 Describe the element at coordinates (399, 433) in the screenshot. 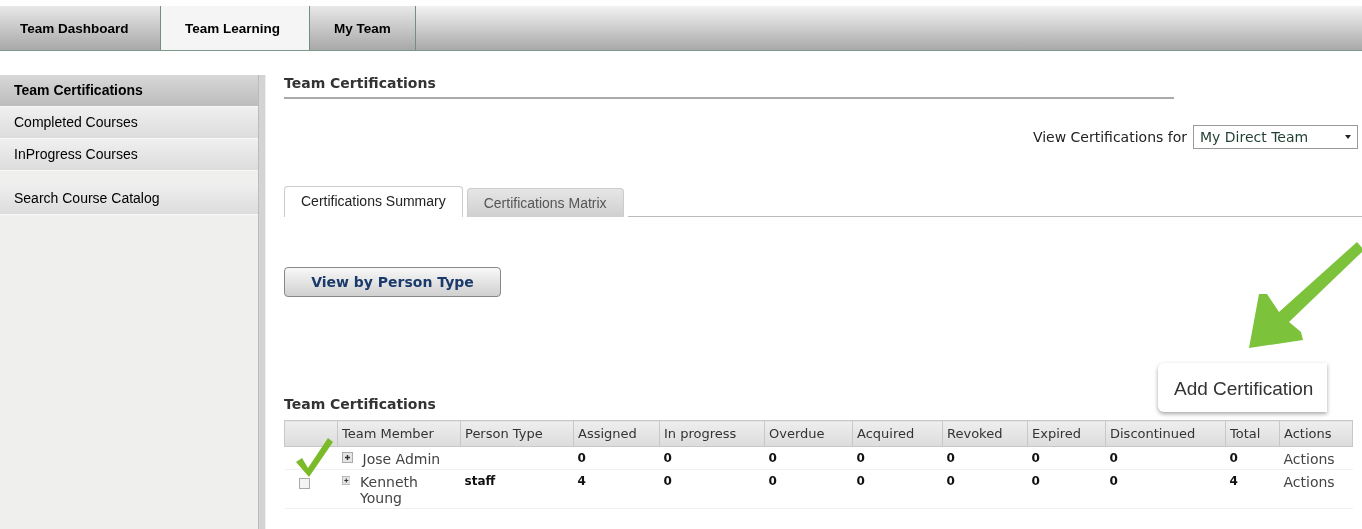

I see `column-header: Team Member` at that location.